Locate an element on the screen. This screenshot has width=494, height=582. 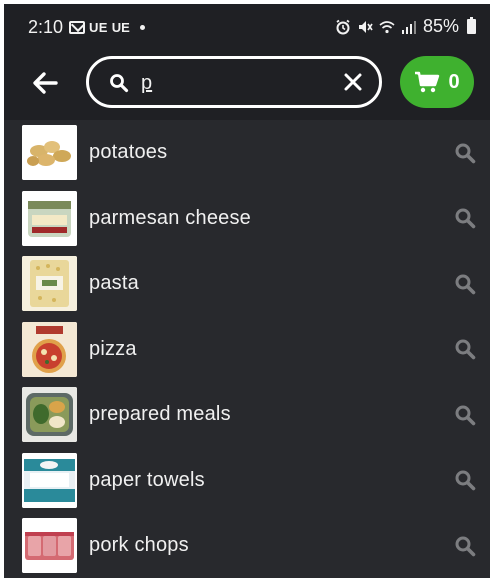
status-left: 2:10 UE UE is located at coordinates (86, 27).